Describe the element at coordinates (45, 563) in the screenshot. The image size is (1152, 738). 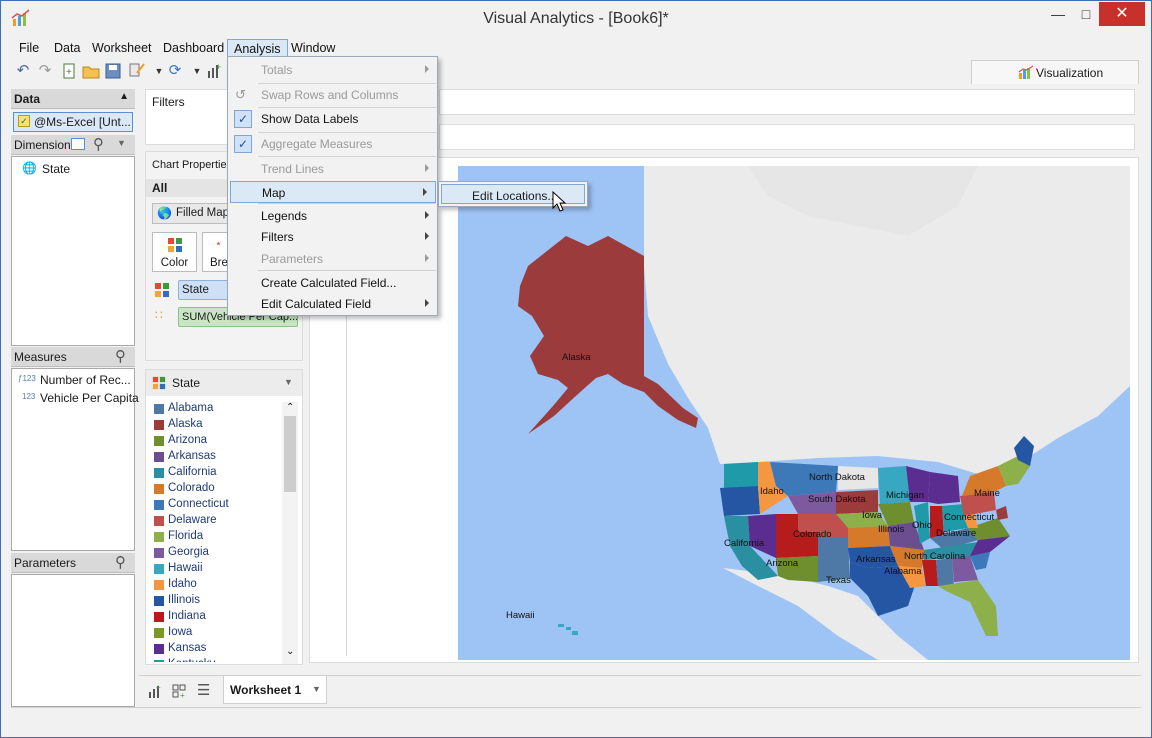
I see `parameters-label: Parameters` at that location.